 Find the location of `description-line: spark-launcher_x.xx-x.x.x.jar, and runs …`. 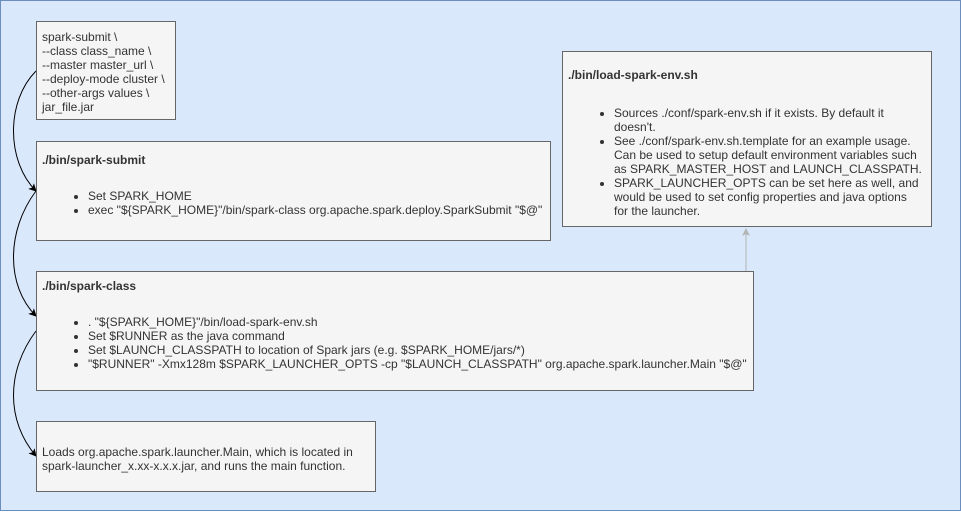

description-line: spark-launcher_x.xx-x.x.x.jar, and runs … is located at coordinates (194, 466).